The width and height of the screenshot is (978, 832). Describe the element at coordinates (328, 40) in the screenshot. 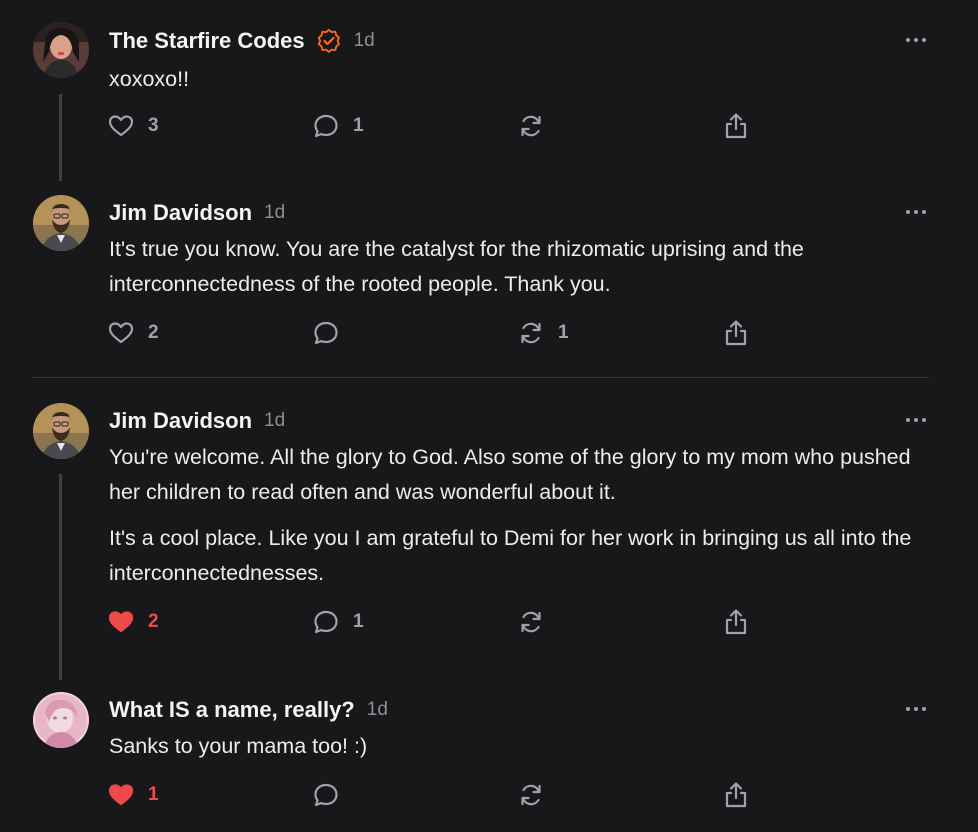

I see `verified-badge-icon` at that location.